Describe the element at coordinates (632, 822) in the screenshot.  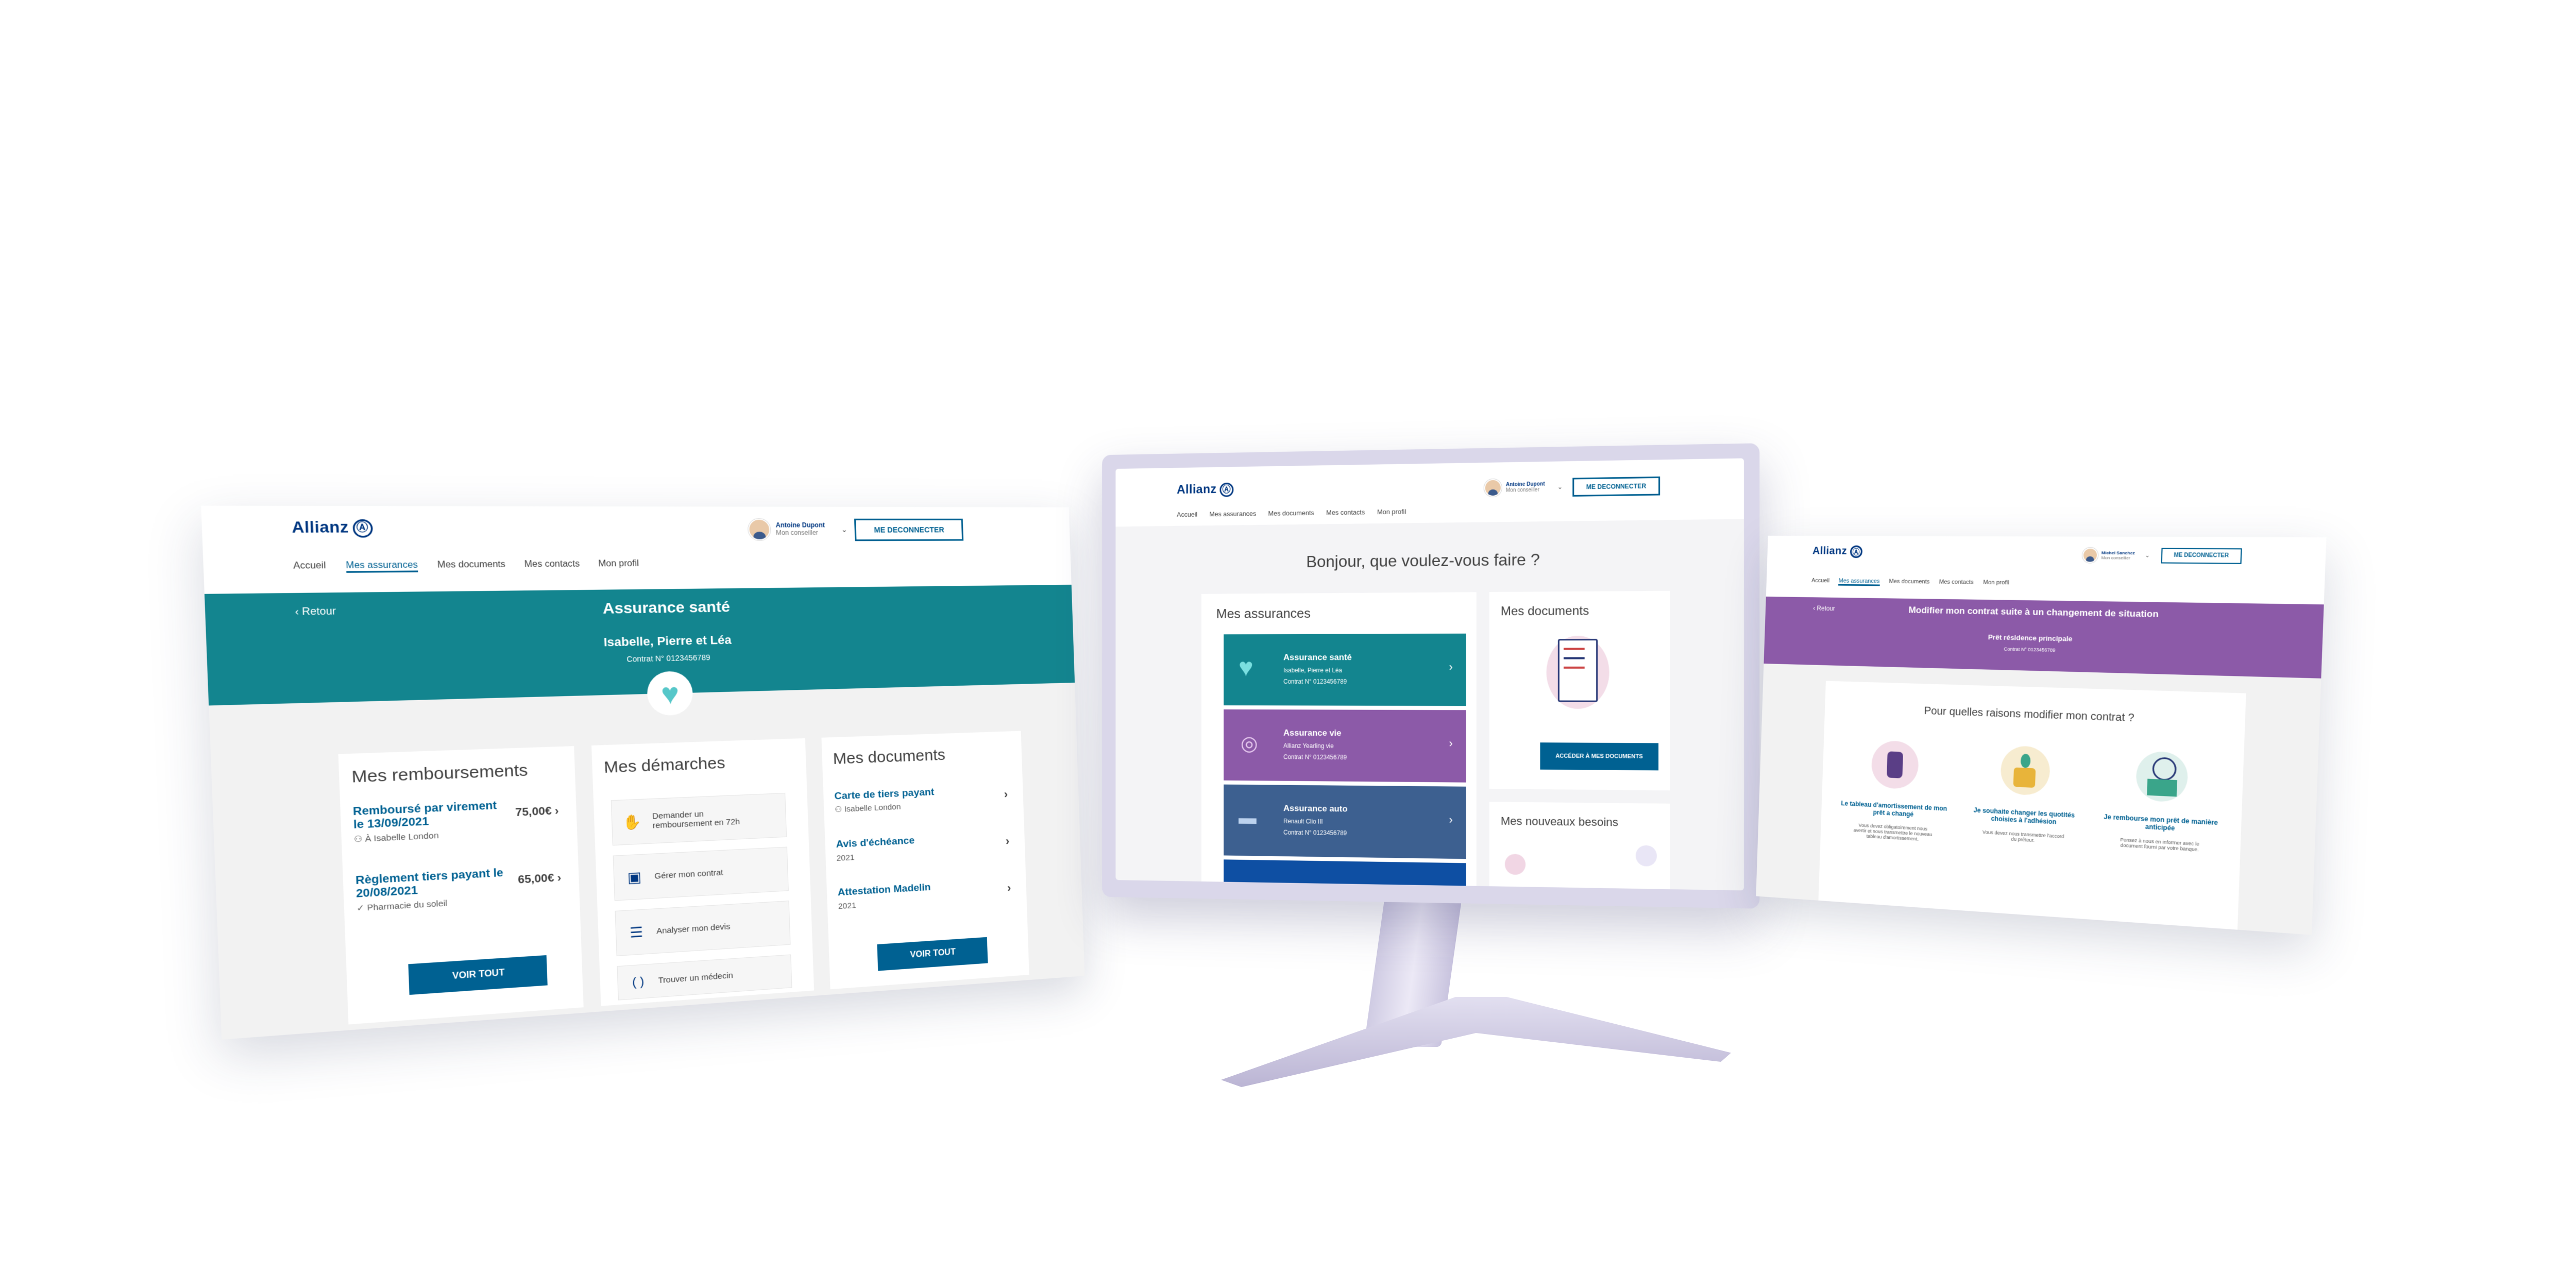
I see `hand-coin-icon: ✋` at that location.